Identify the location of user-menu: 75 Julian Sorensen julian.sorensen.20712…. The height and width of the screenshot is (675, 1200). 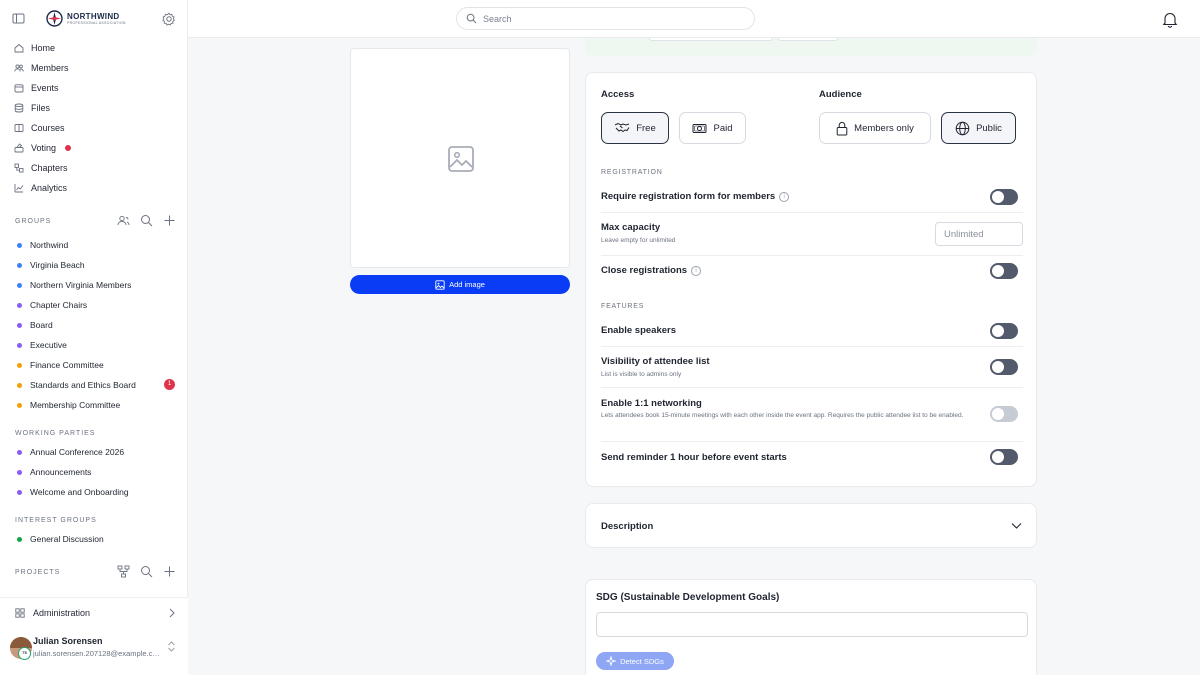
(94, 651).